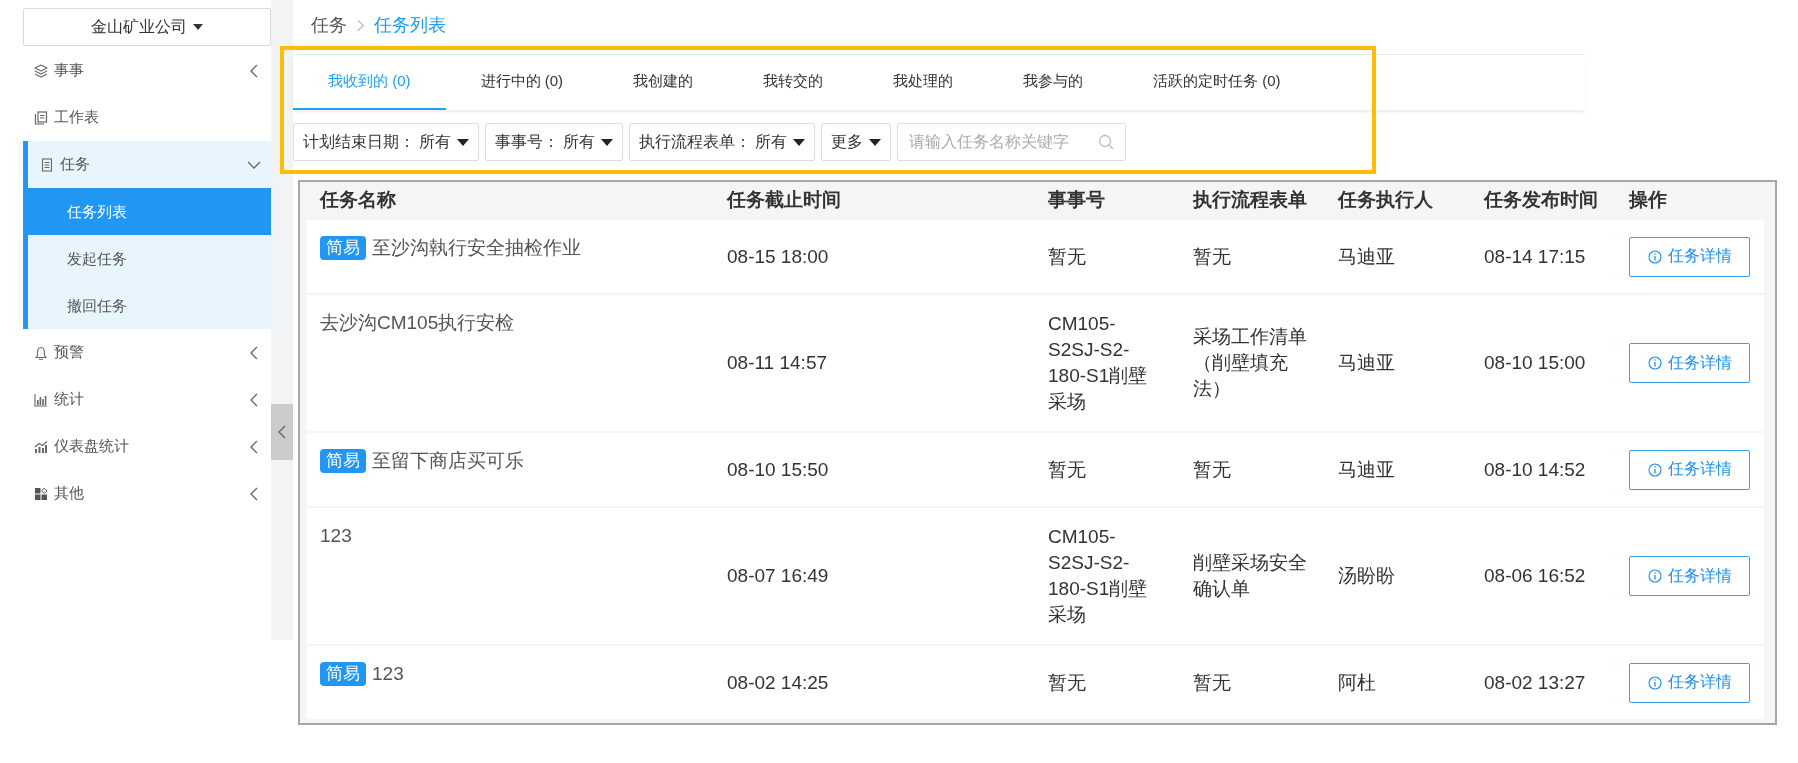 The image size is (1798, 763). I want to click on trend-chart-icon, so click(41, 446).